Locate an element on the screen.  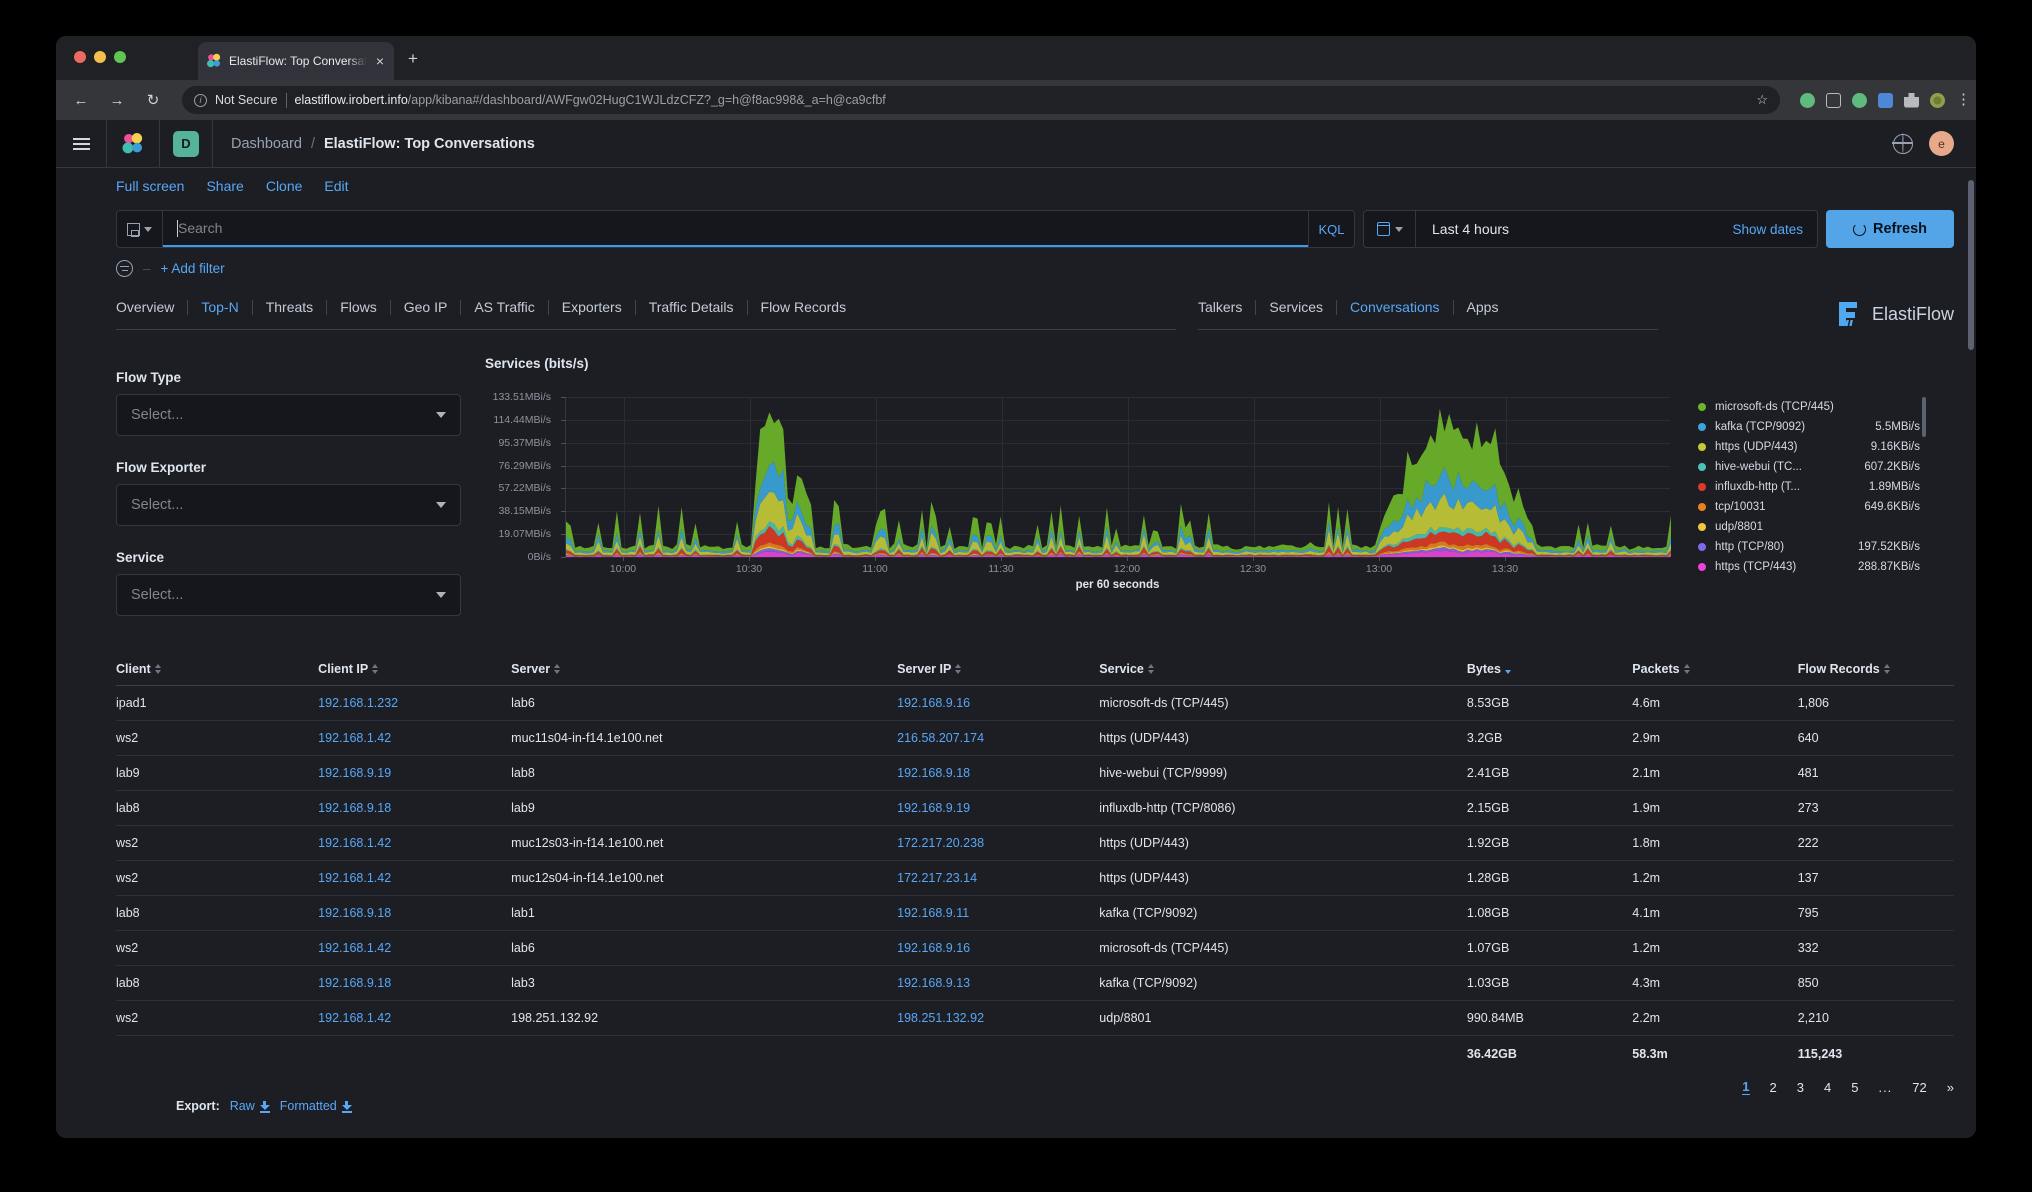
legend-item: https (UDP/443) 9.16KBi/s is located at coordinates (1809, 447).